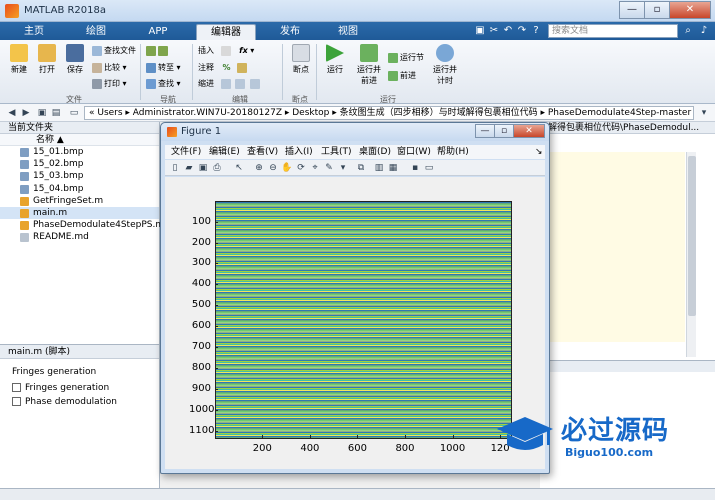  What do you see at coordinates (24, 152) in the screenshot?
I see `image-file-icon` at bounding box center [24, 152].